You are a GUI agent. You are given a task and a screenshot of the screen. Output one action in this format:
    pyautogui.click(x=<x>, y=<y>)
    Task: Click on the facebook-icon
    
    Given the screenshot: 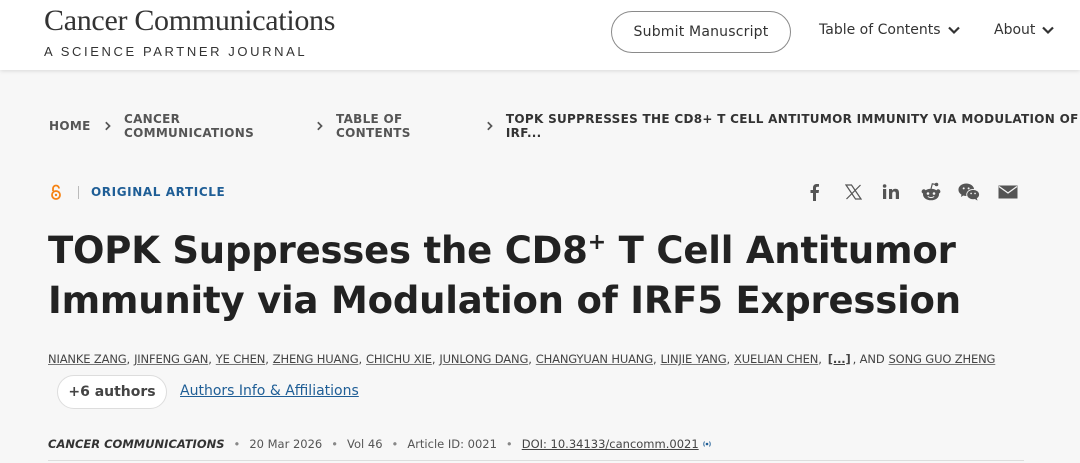 What is the action you would take?
    pyautogui.click(x=814, y=192)
    